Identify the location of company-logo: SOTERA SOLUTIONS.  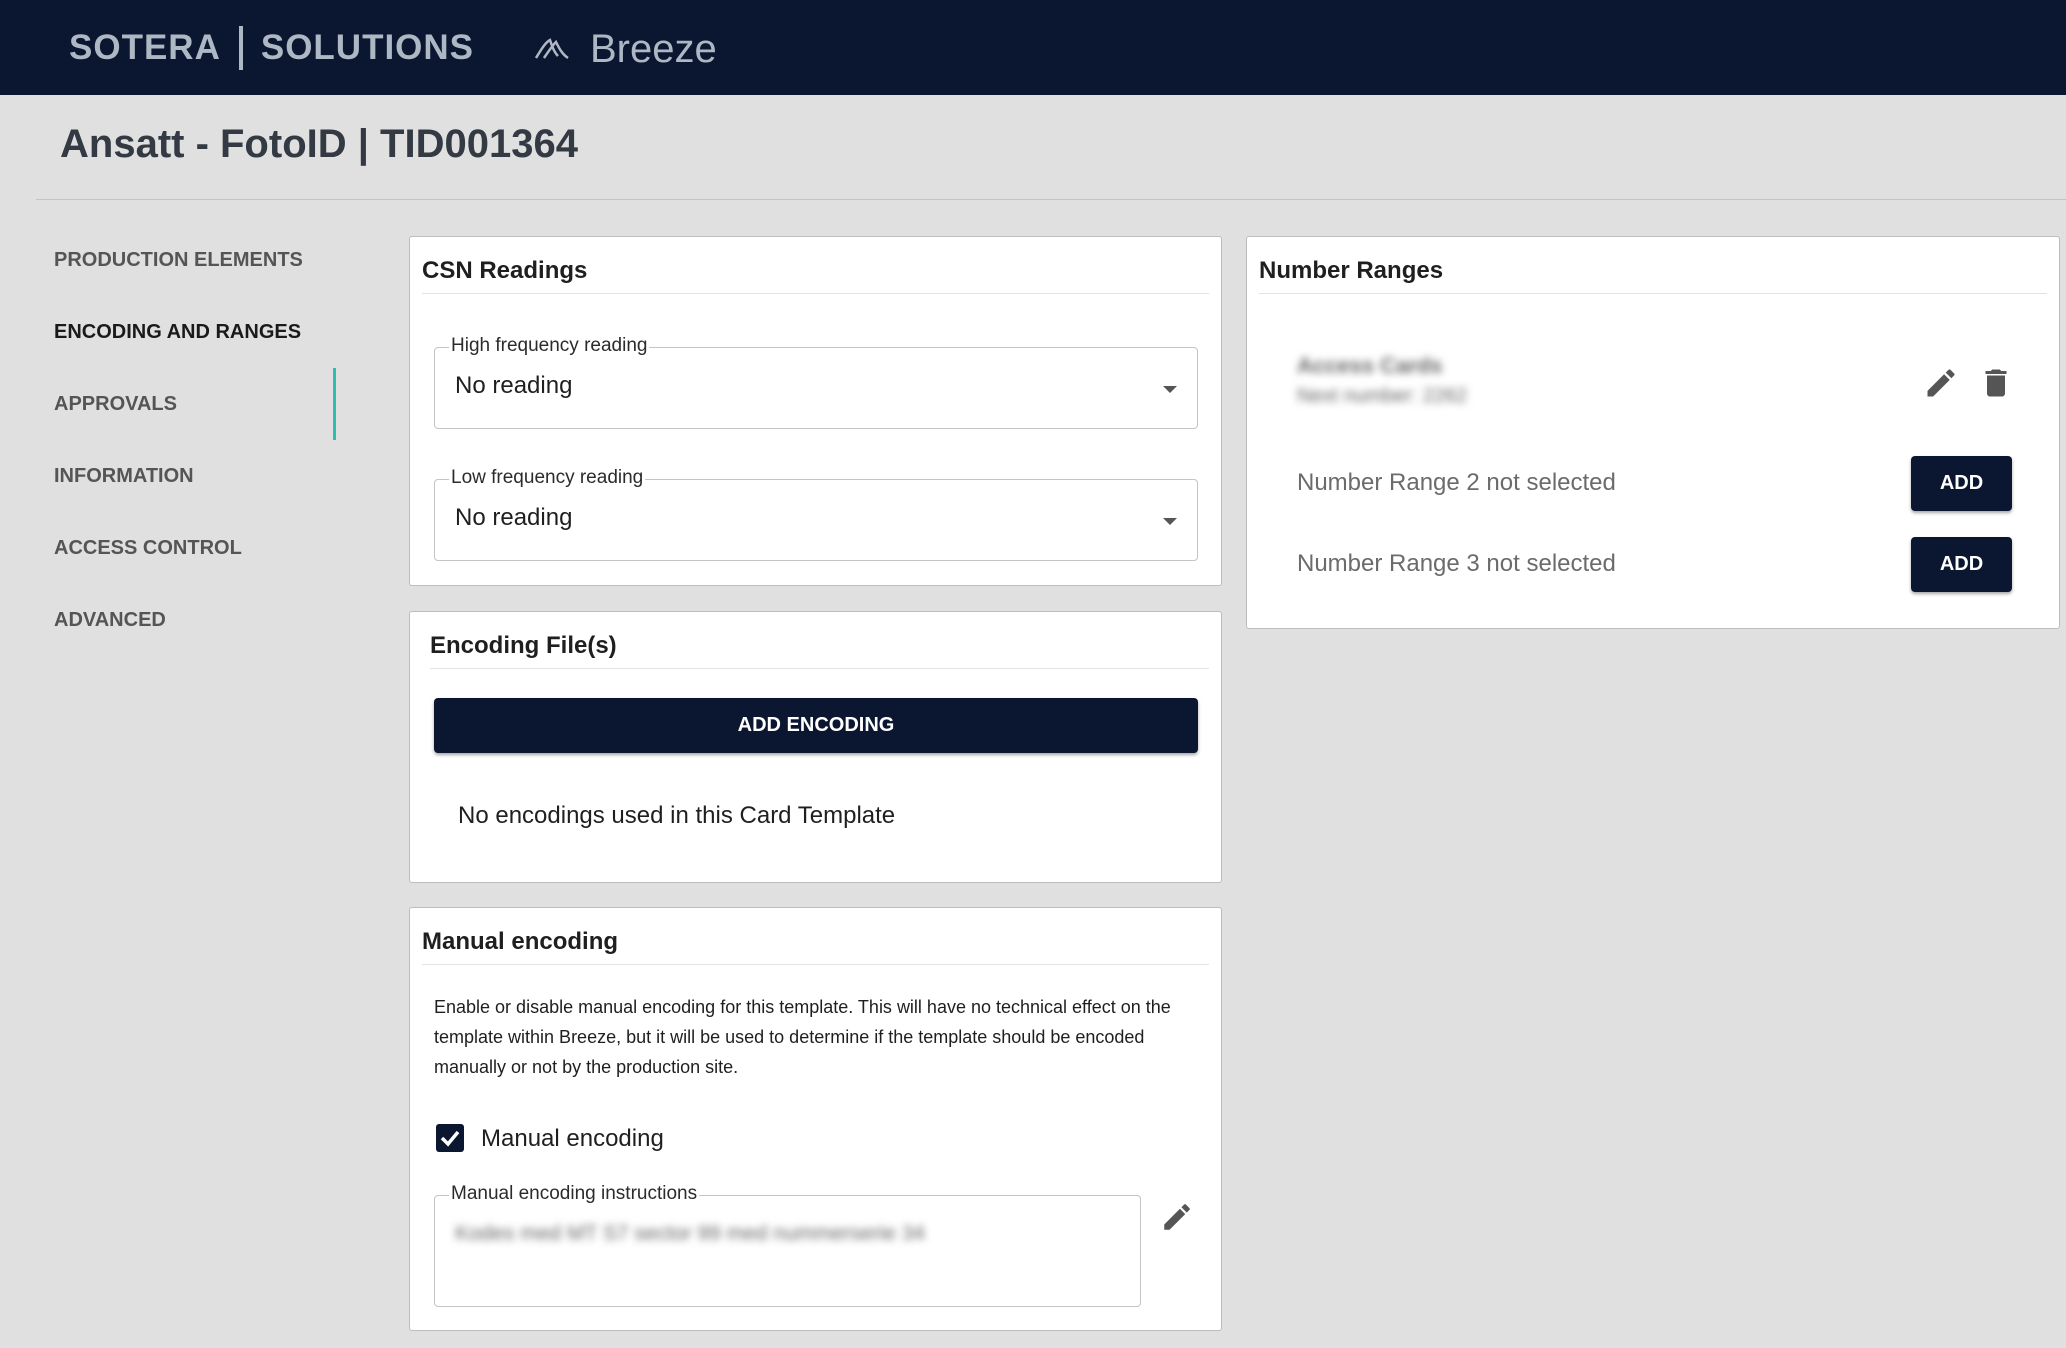
(271, 48).